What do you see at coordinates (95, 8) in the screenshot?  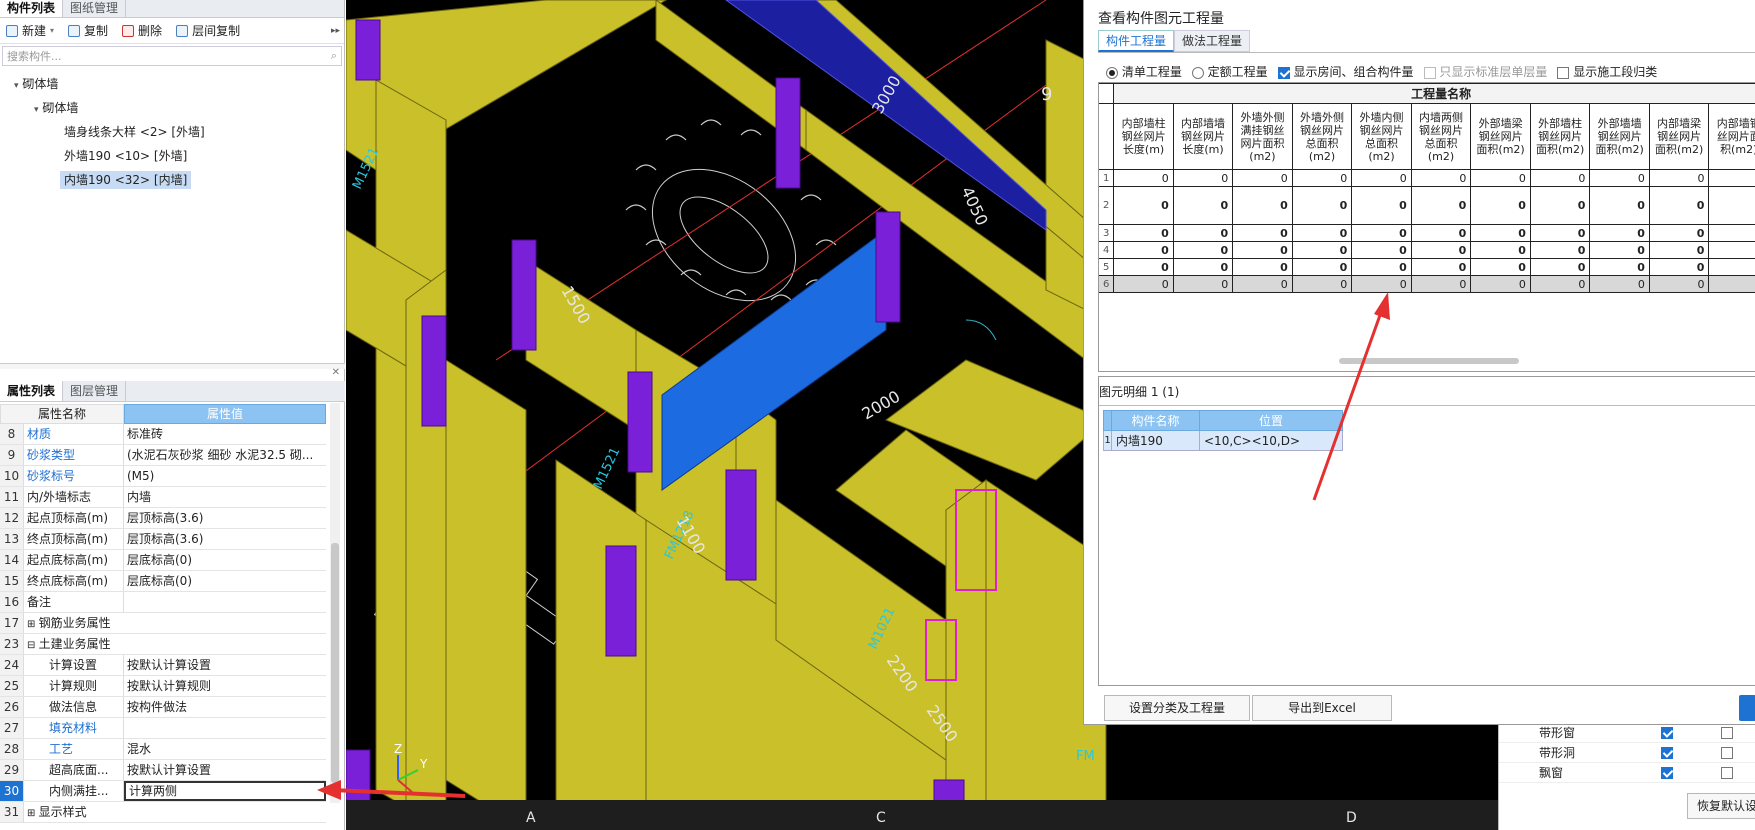 I see `tab-drawing-management: 图纸管理` at bounding box center [95, 8].